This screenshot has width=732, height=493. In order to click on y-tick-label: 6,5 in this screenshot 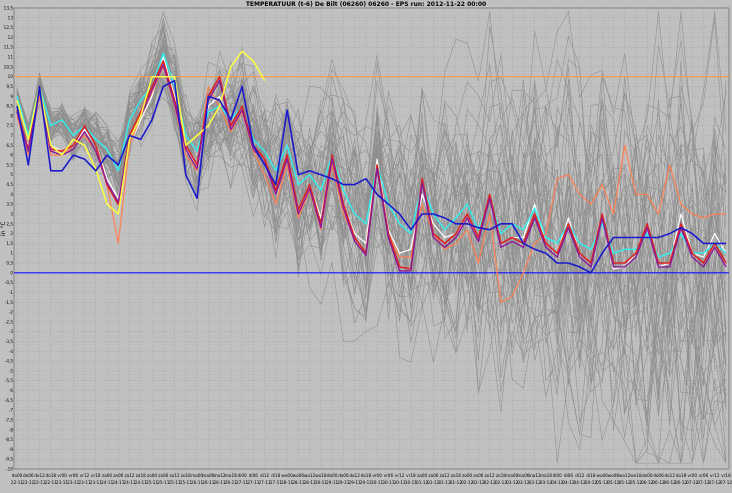, I will do `click(9, 145)`.